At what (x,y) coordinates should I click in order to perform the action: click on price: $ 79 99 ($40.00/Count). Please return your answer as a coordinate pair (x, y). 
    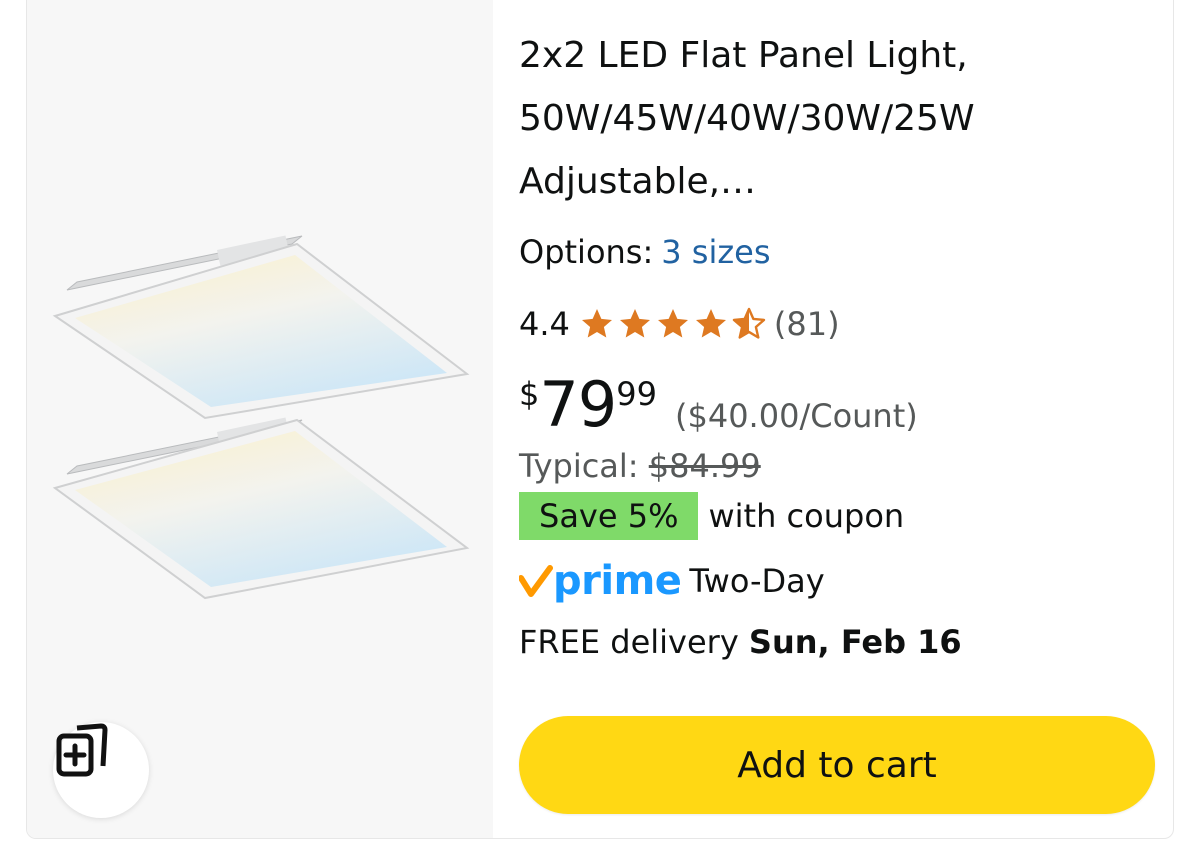
    Looking at the image, I should click on (718, 405).